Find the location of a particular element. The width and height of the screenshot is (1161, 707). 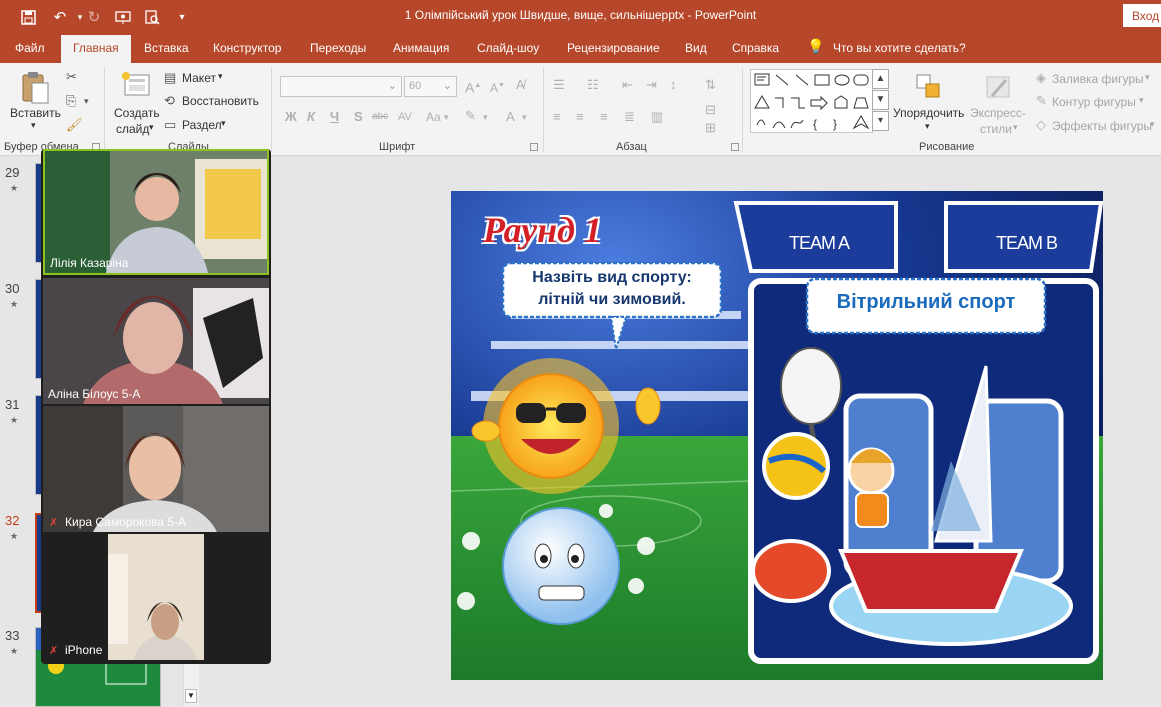

quick-styles-icon is located at coordinates (999, 87).